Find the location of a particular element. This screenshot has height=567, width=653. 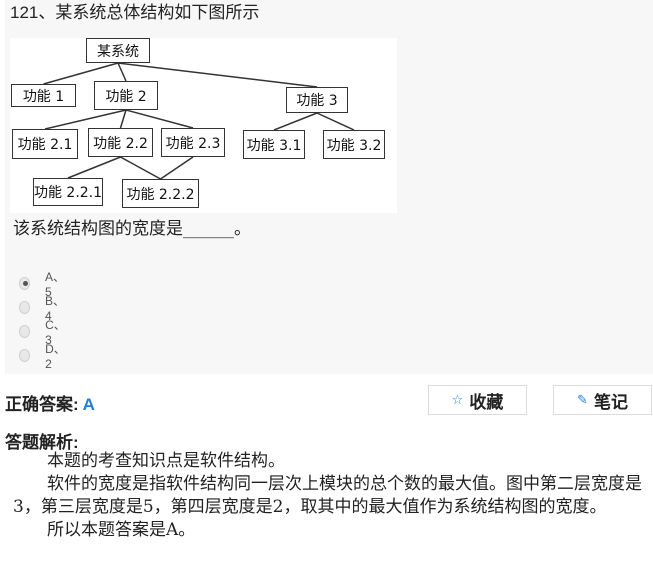

favorite-button: ☆ 收藏 is located at coordinates (477, 400).